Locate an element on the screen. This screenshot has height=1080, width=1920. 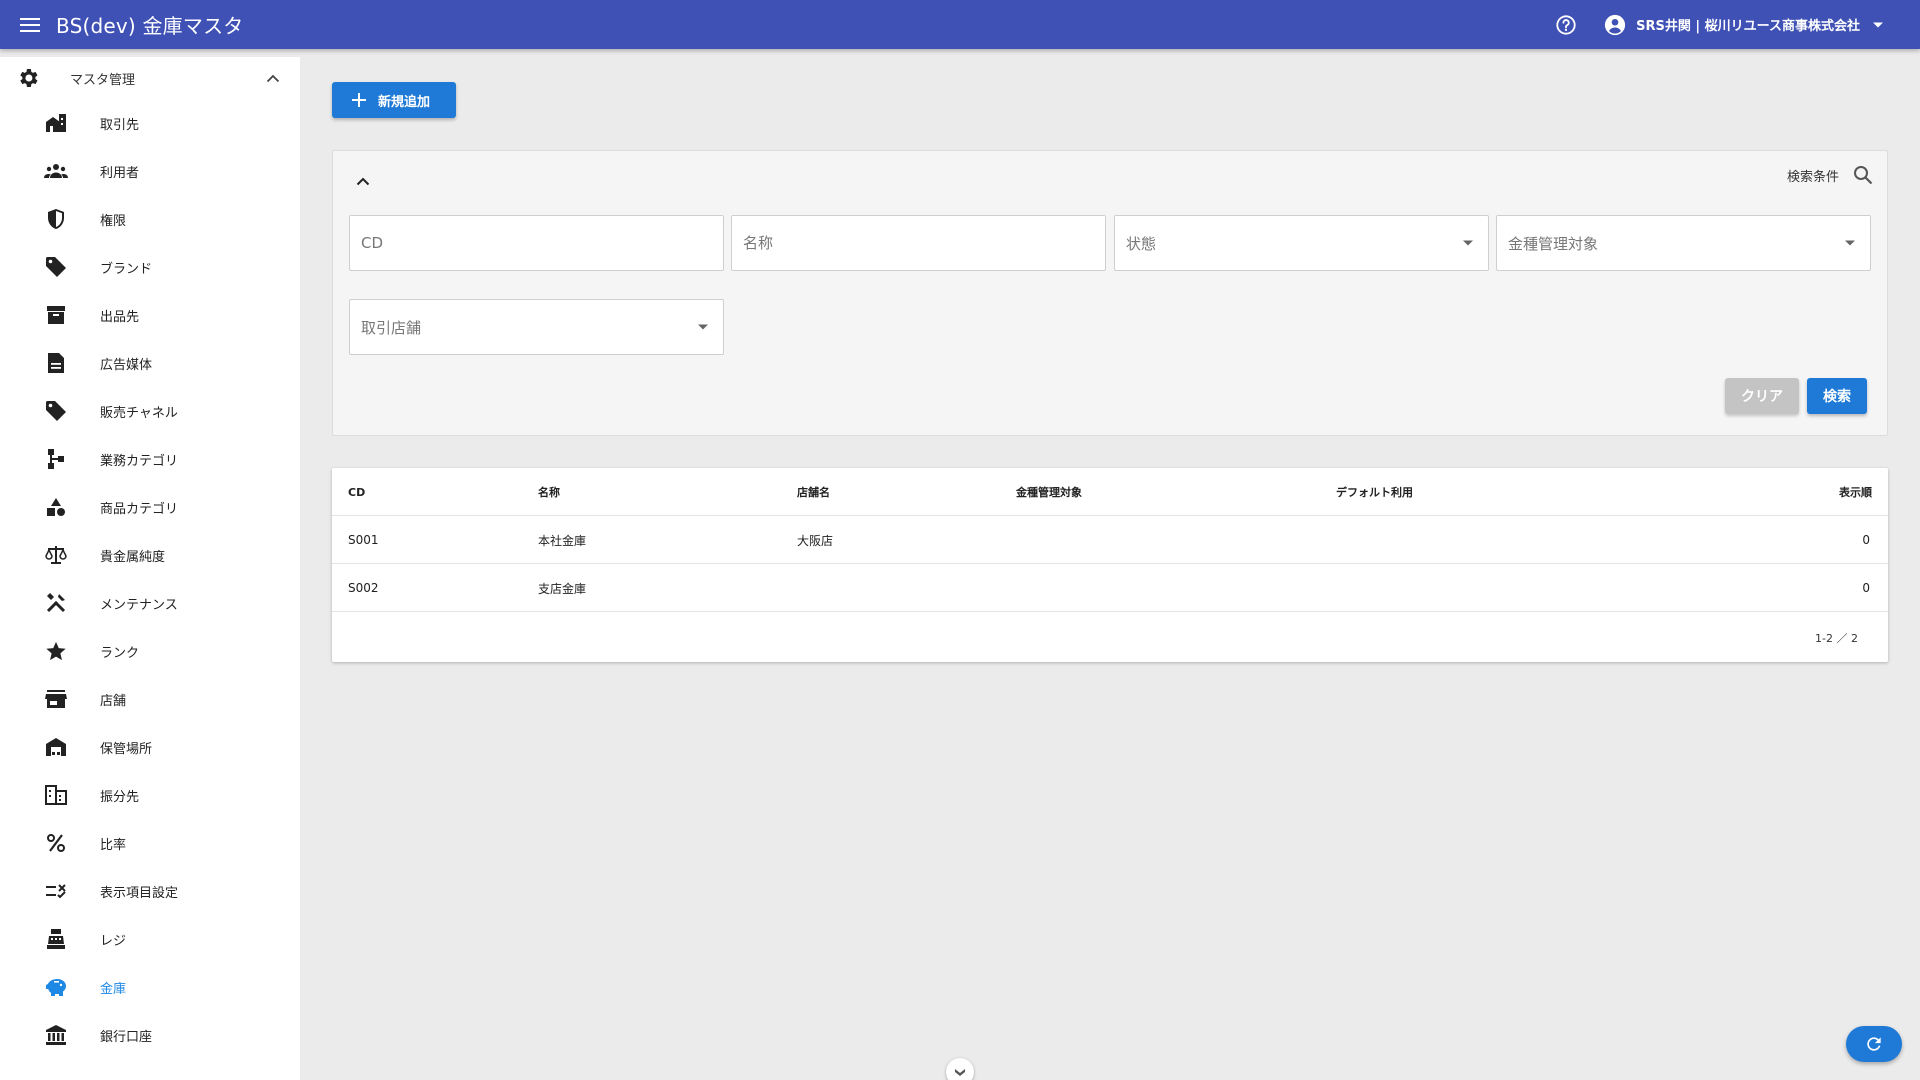
money-type-select: 金種管理対象 is located at coordinates (1683, 243).